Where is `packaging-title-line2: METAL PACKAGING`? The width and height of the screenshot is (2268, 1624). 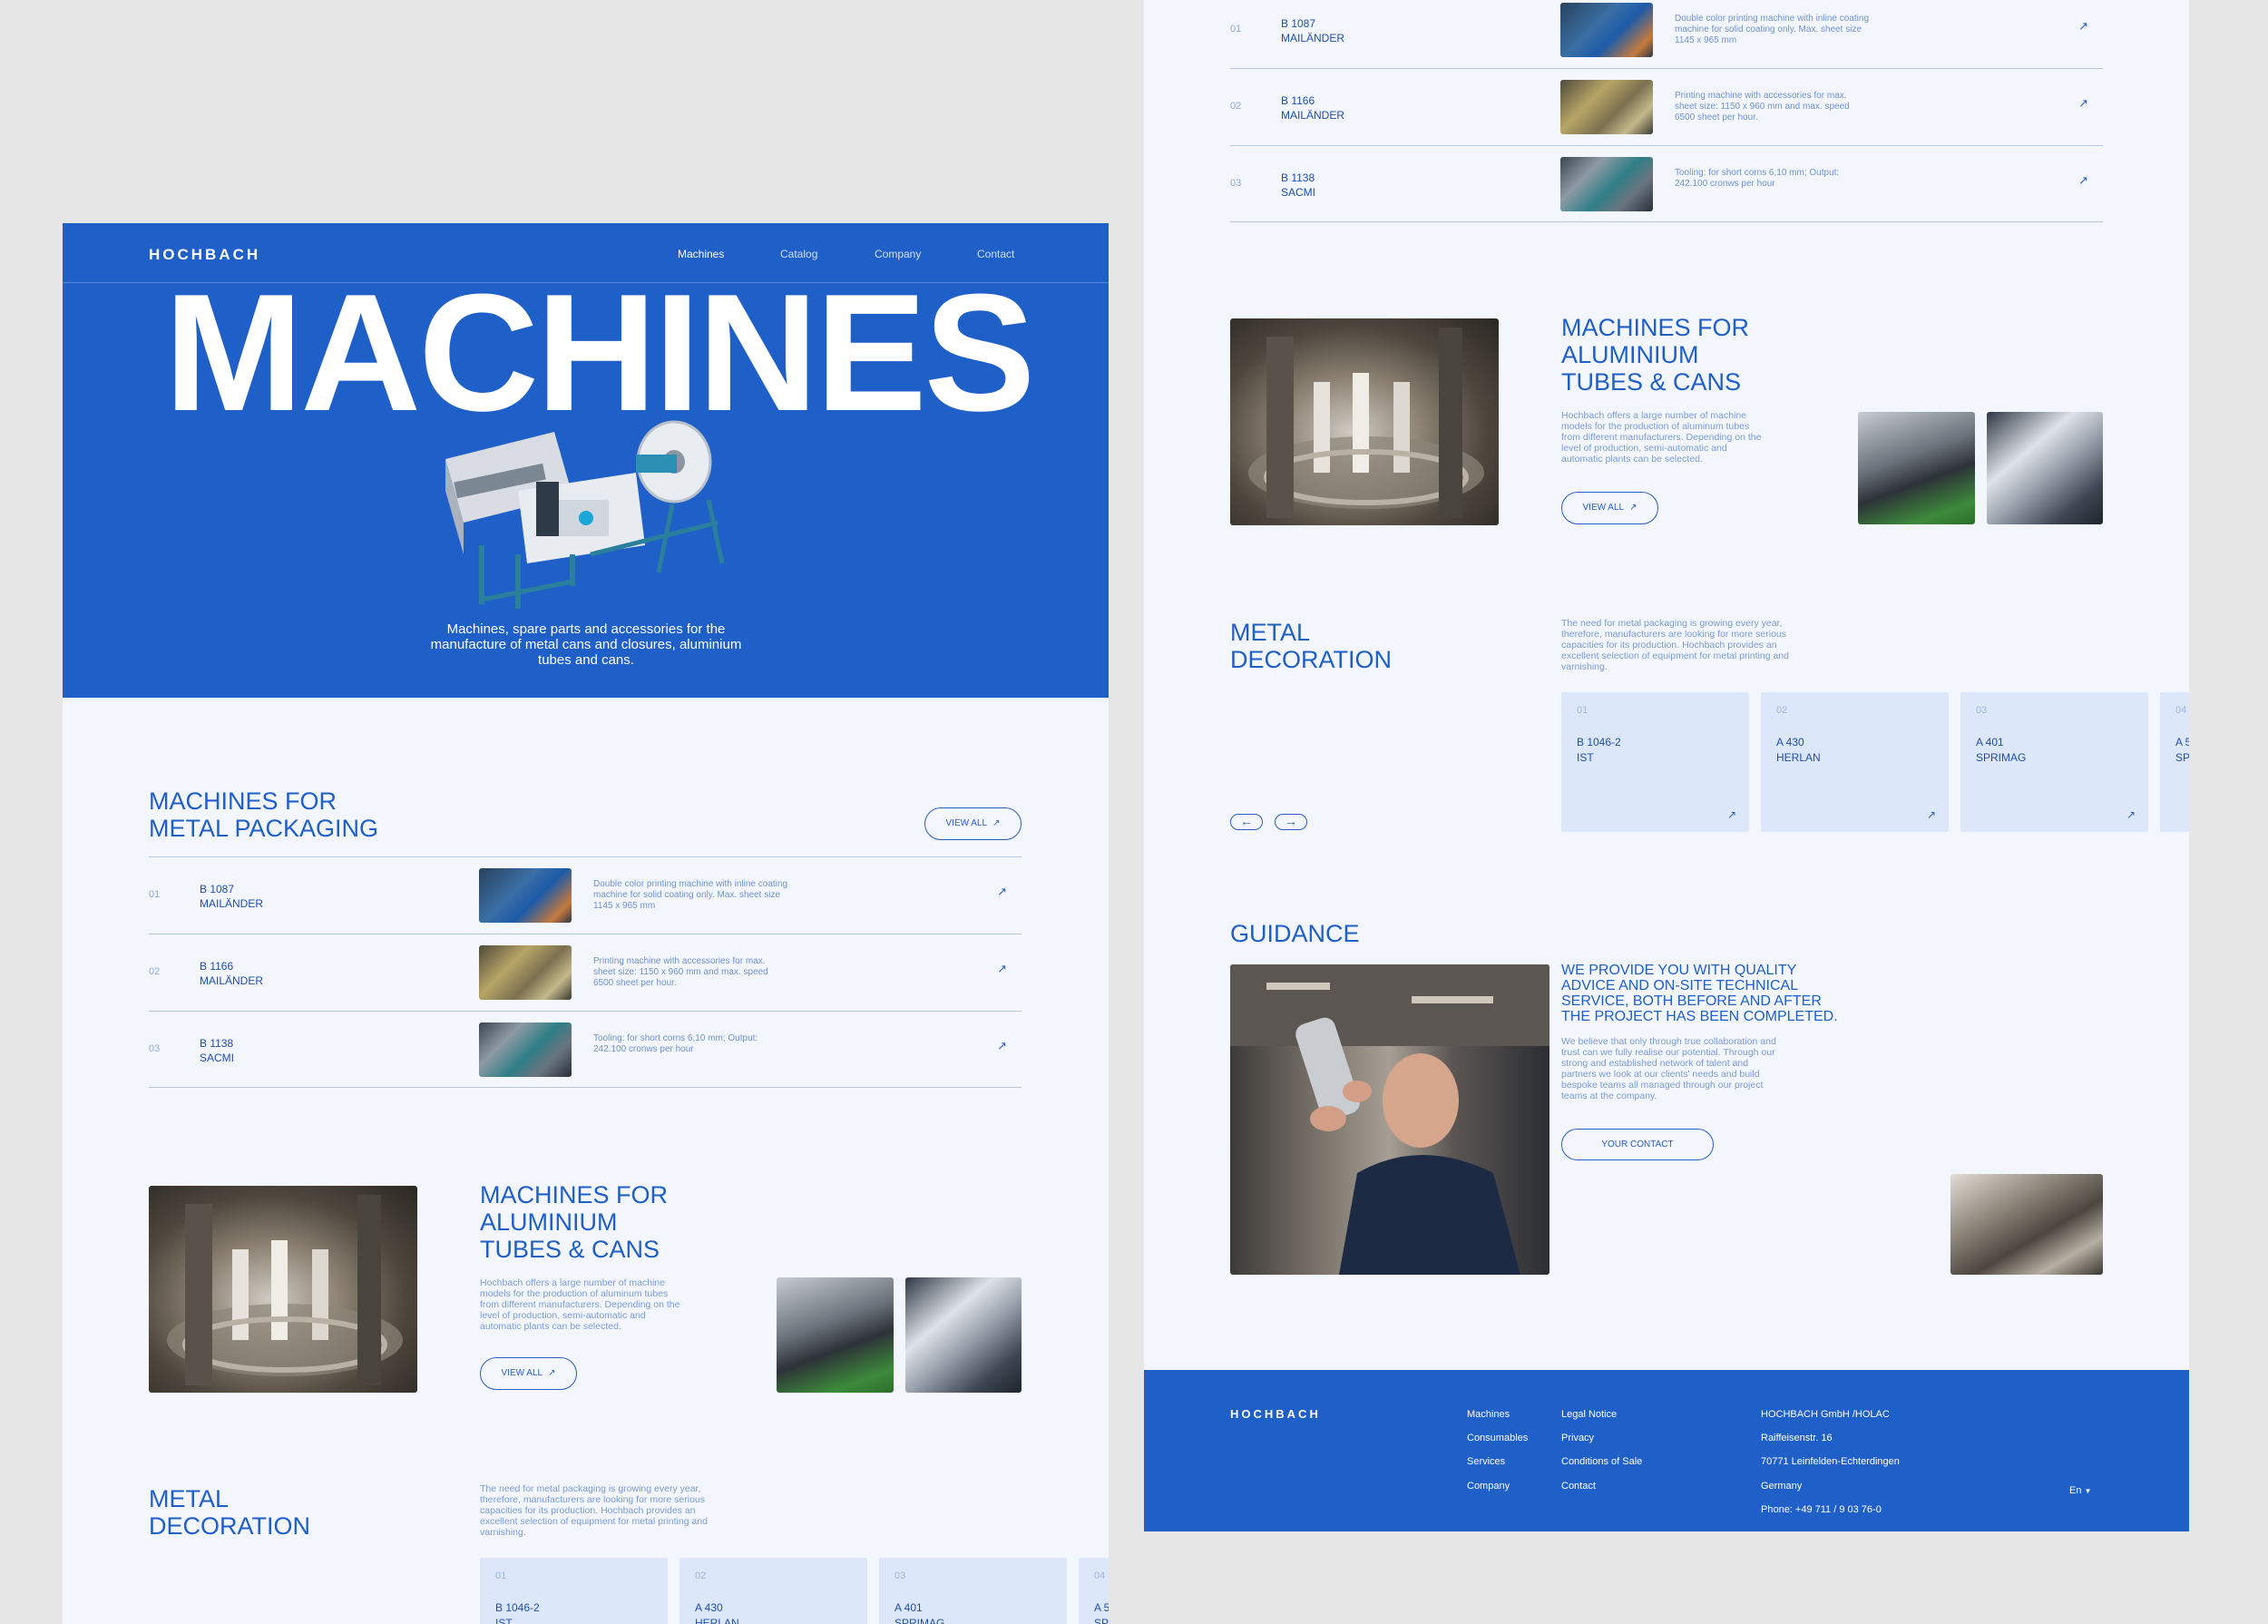
packaging-title-line2: METAL PACKAGING is located at coordinates (264, 828).